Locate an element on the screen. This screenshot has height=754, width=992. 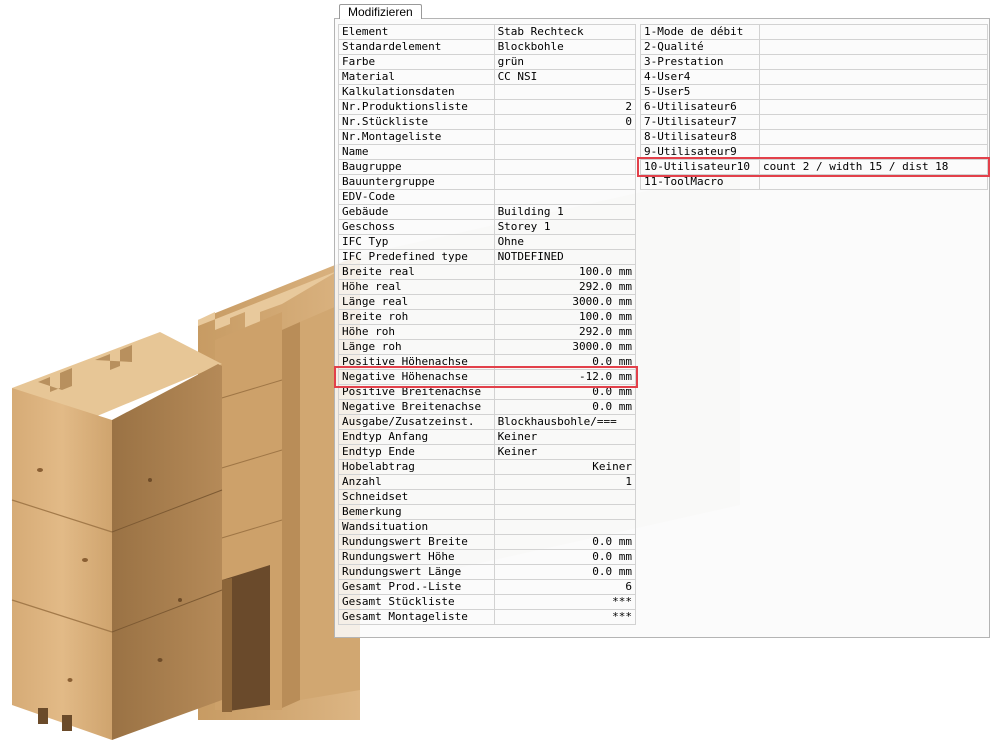
property-row: Baugruppe is located at coordinates (487, 167).